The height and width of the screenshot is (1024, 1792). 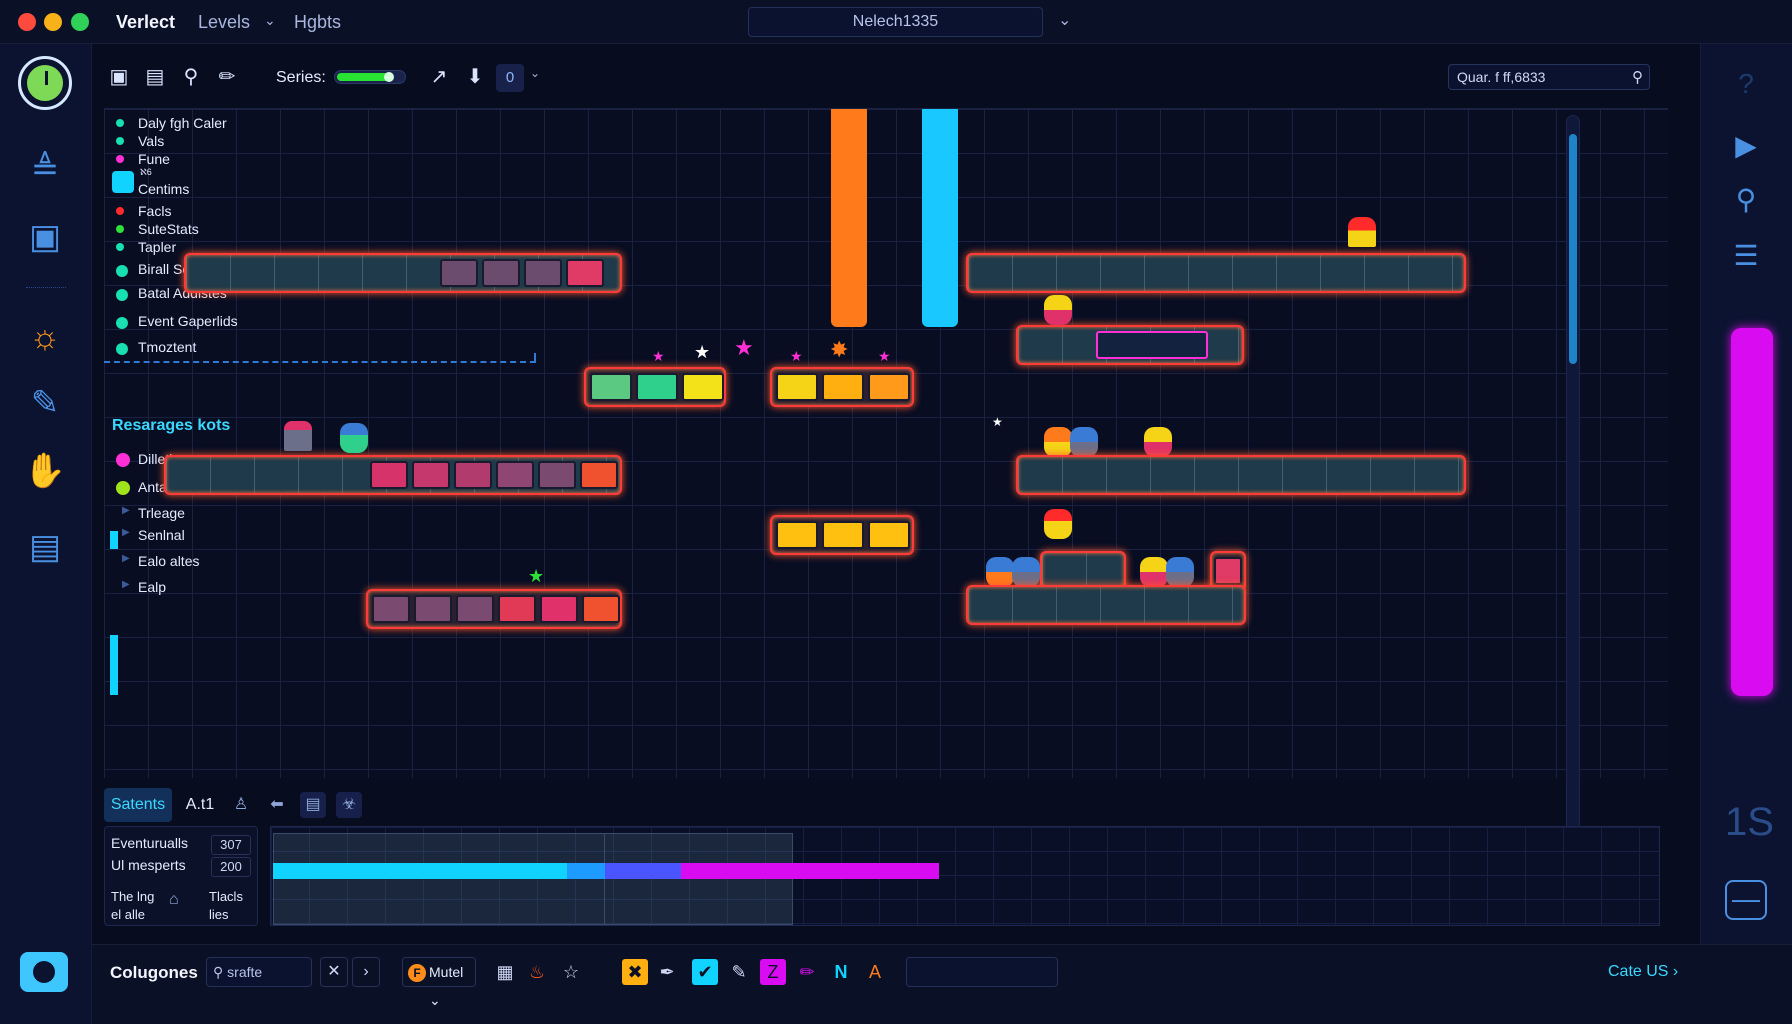 I want to click on legend-item: Event Gaperlids, so click(x=188, y=321).